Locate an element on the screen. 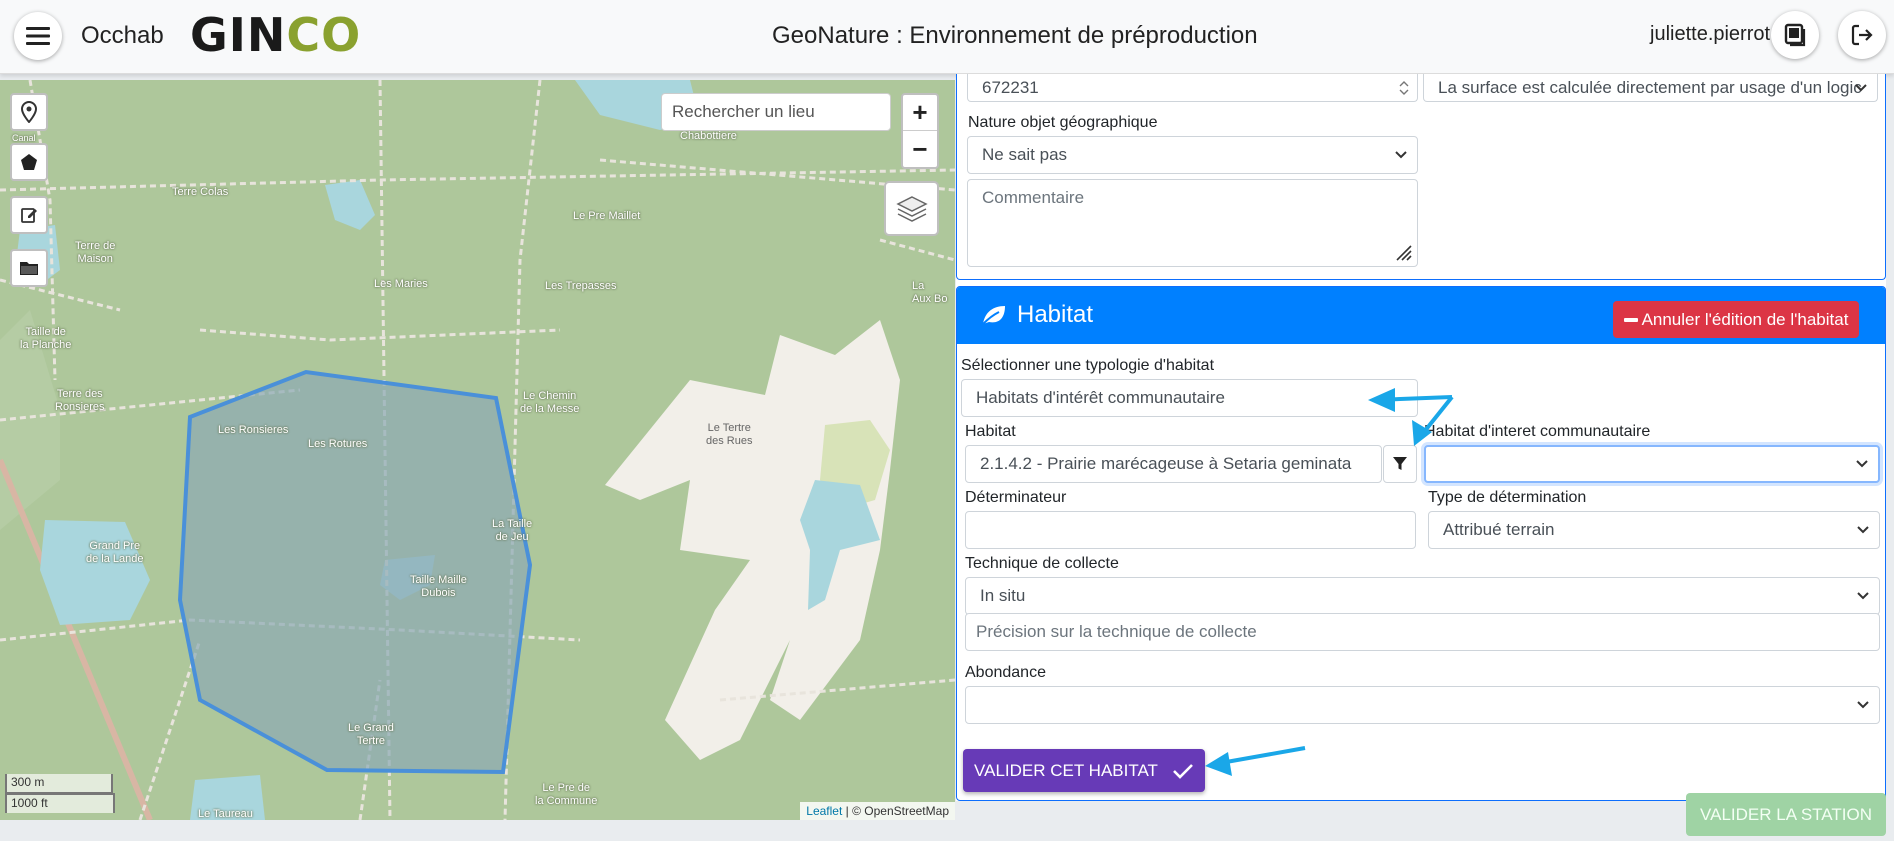 The image size is (1894, 841). folder-icon is located at coordinates (29, 268).